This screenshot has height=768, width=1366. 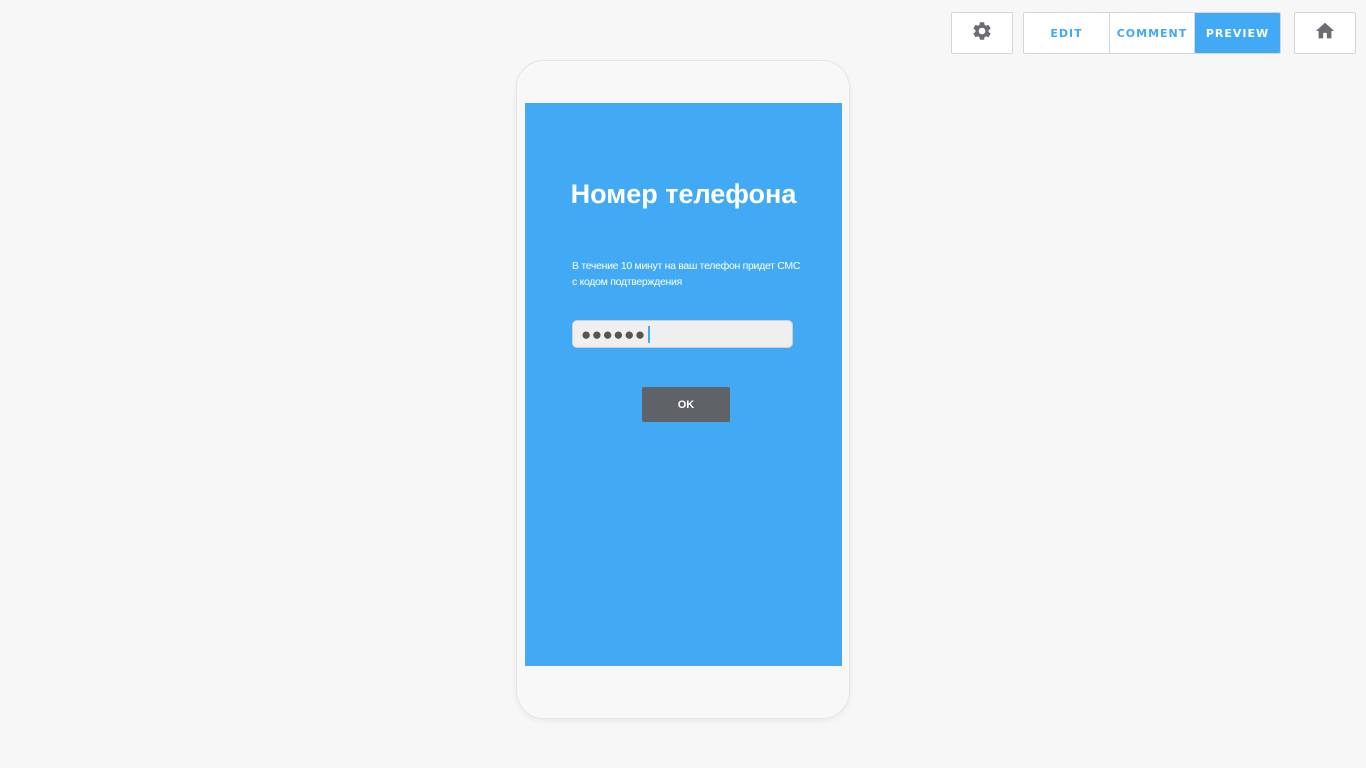 I want to click on comment-mode-button: COMMENT, so click(x=1152, y=33).